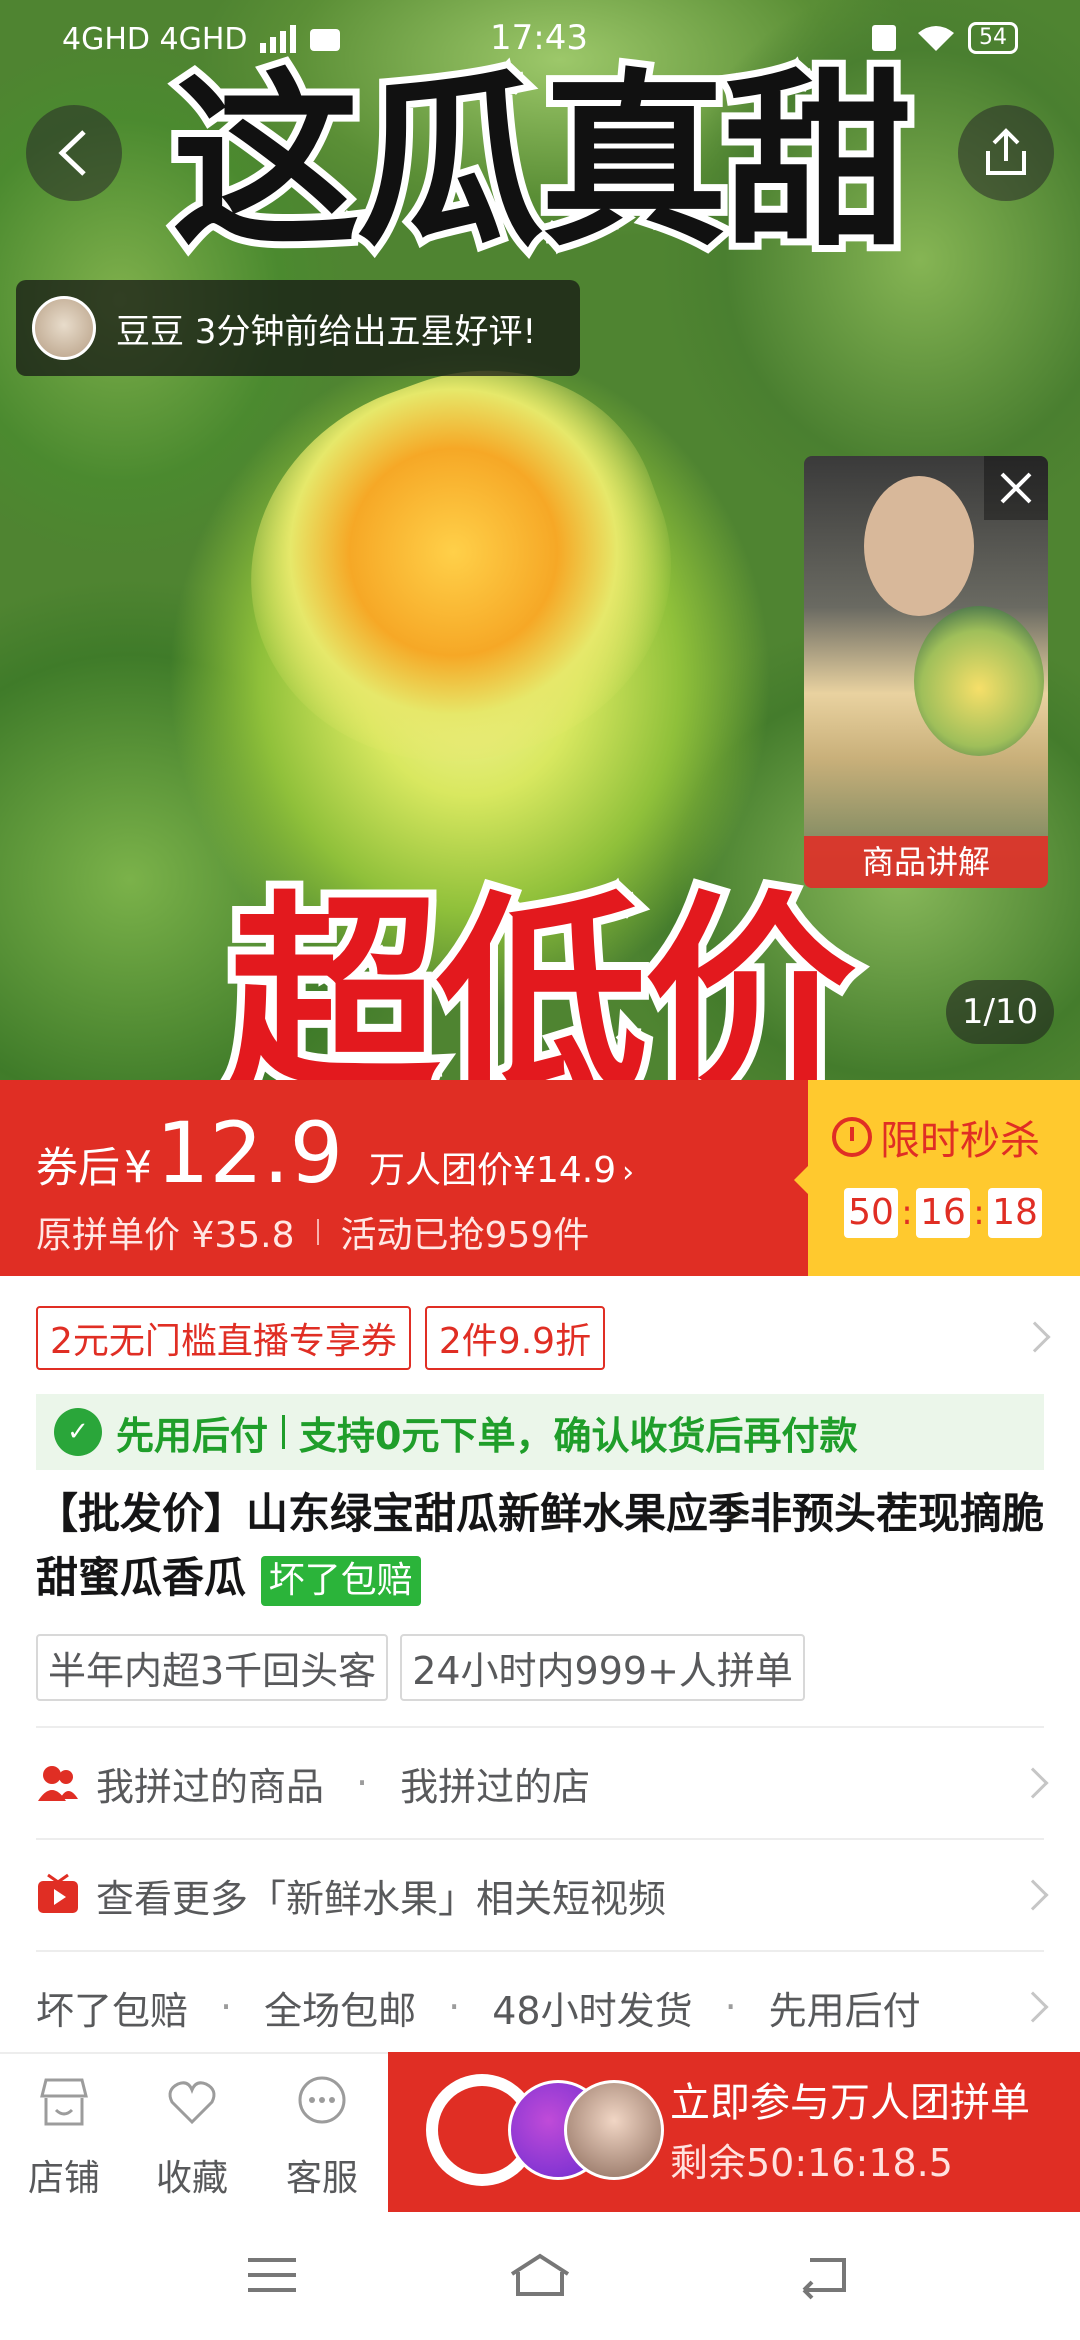 The width and height of the screenshot is (1080, 2340). I want to click on chevron-left-icon, so click(72, 153).